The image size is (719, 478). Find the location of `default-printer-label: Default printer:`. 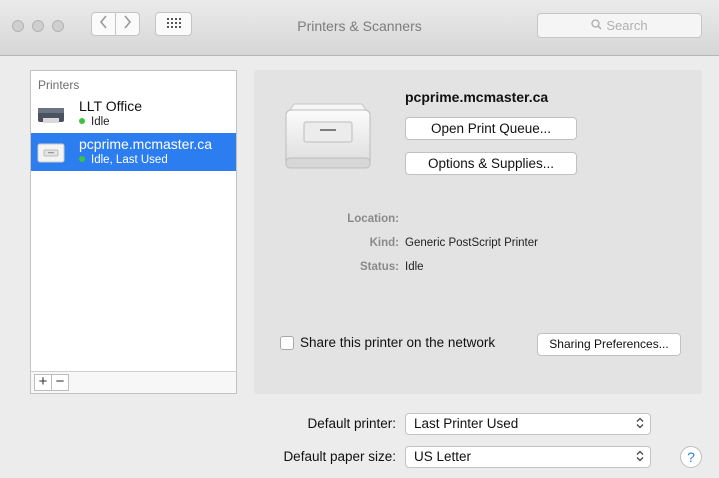

default-printer-label: Default printer: is located at coordinates (351, 423).